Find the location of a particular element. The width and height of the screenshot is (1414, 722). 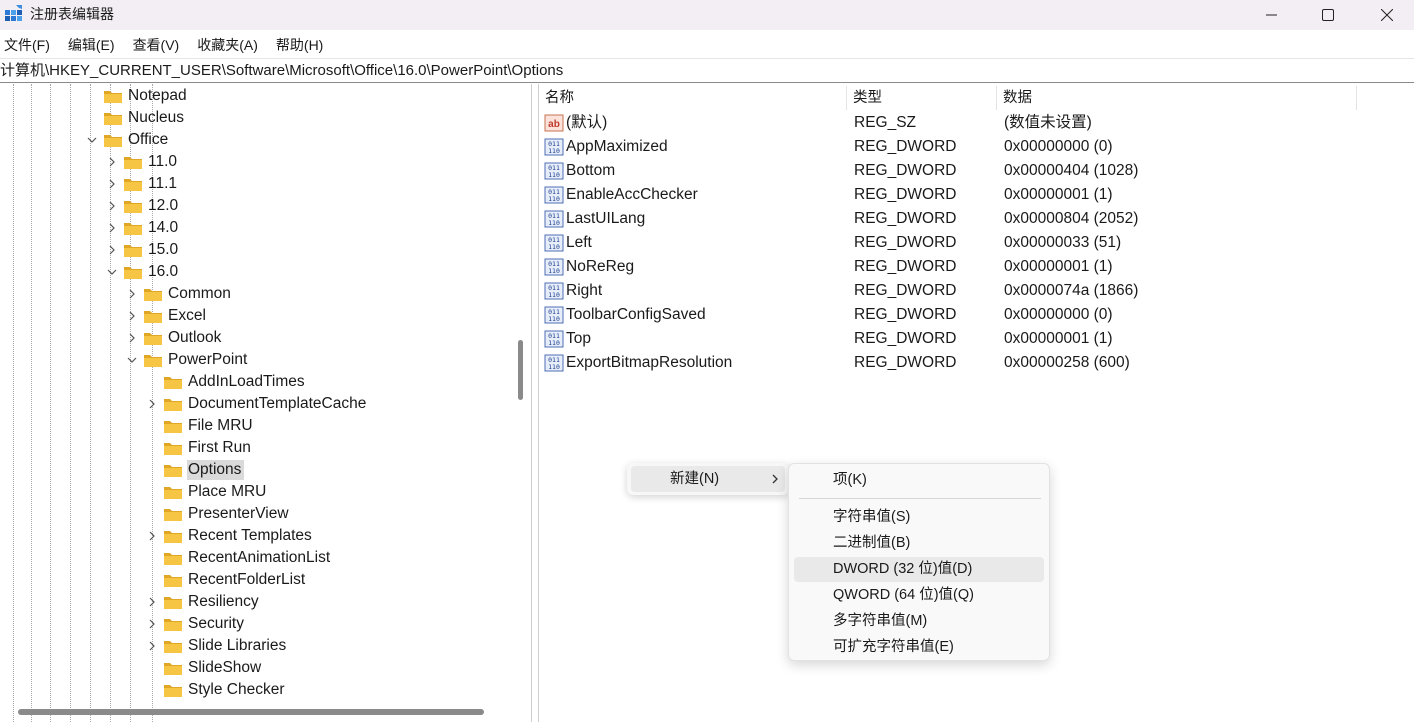

submenu-item-qword-value: QWORD (64 位)值(Q) is located at coordinates (919, 595).